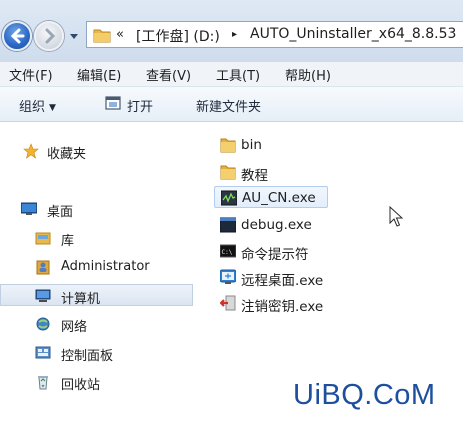 The height and width of the screenshot is (423, 463). What do you see at coordinates (275, 255) in the screenshot?
I see `file-name: 命令提示符` at bounding box center [275, 255].